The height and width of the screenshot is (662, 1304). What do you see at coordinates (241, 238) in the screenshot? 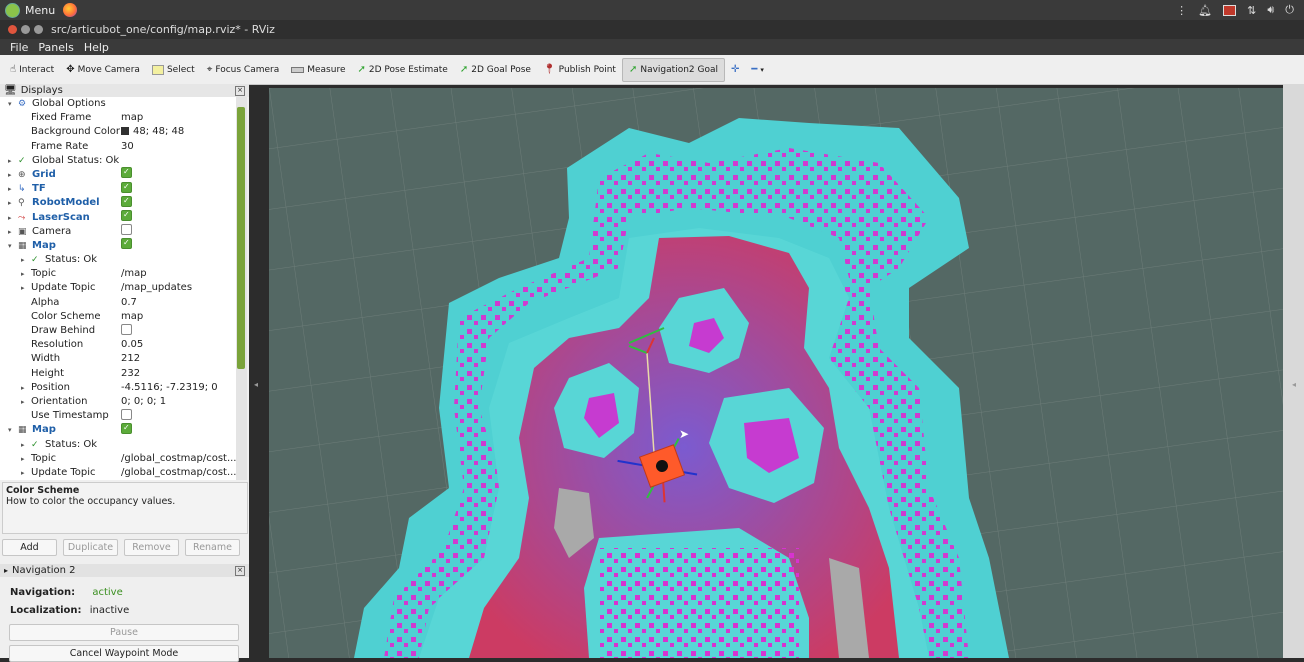
I see `scrollbar-thumb` at bounding box center [241, 238].